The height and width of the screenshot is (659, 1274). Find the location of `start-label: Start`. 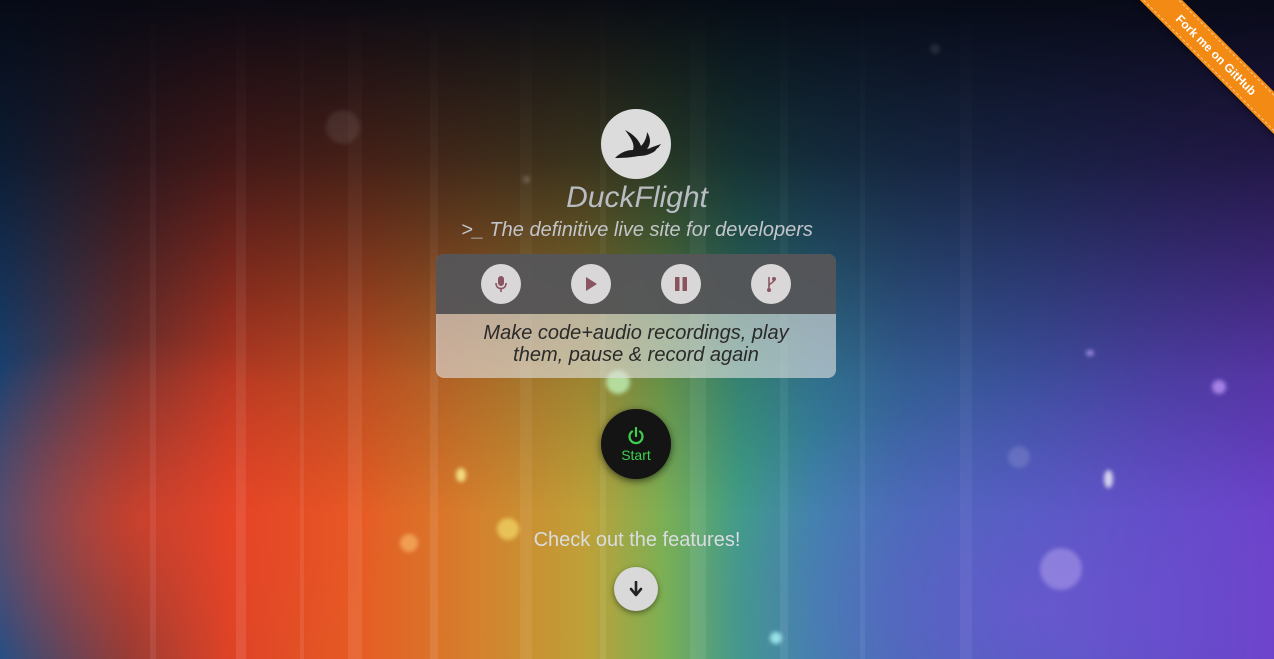

start-label: Start is located at coordinates (636, 454).